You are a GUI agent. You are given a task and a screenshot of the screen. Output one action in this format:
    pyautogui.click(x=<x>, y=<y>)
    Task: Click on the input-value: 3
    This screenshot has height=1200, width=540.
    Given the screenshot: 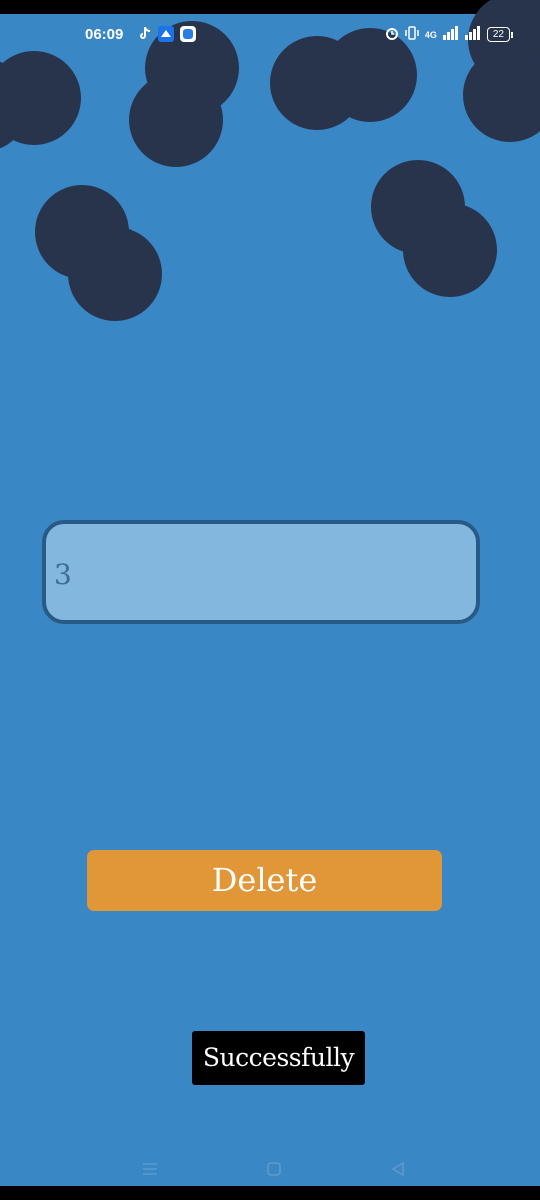 What is the action you would take?
    pyautogui.click(x=63, y=574)
    